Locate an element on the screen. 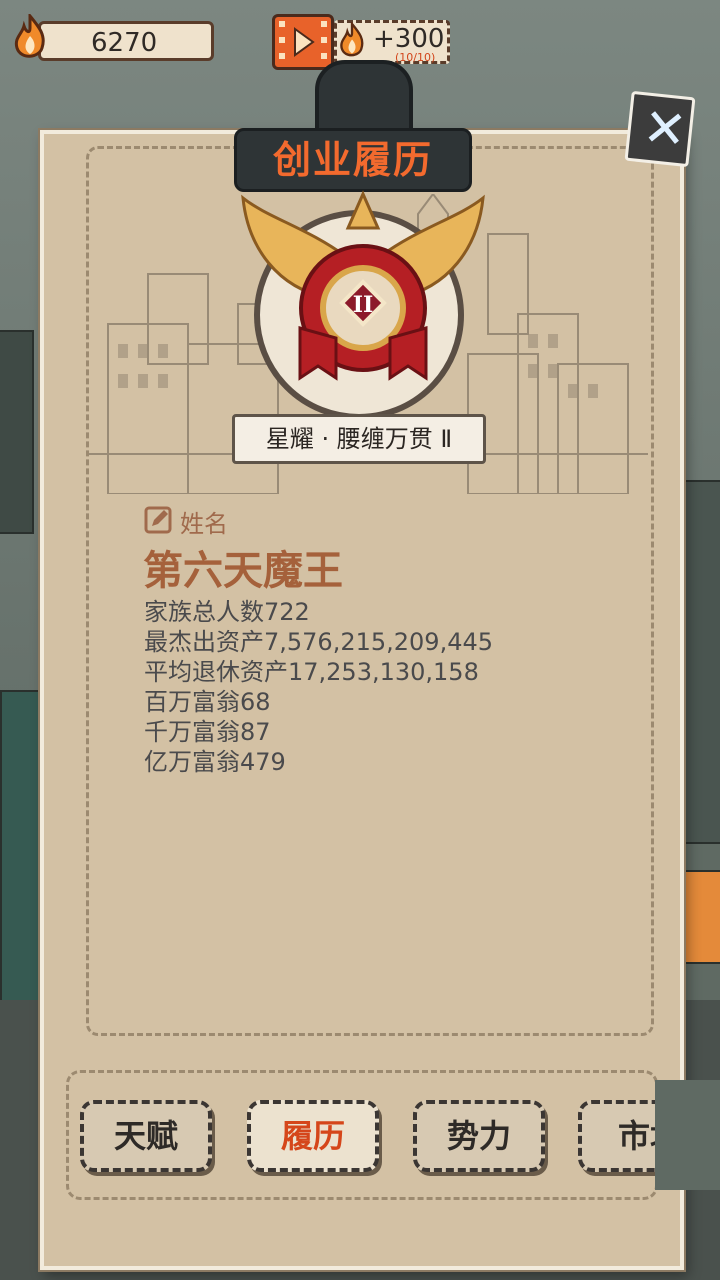 Image resolution: width=720 pixels, height=1280 pixels. badge-level: II is located at coordinates (363, 305).